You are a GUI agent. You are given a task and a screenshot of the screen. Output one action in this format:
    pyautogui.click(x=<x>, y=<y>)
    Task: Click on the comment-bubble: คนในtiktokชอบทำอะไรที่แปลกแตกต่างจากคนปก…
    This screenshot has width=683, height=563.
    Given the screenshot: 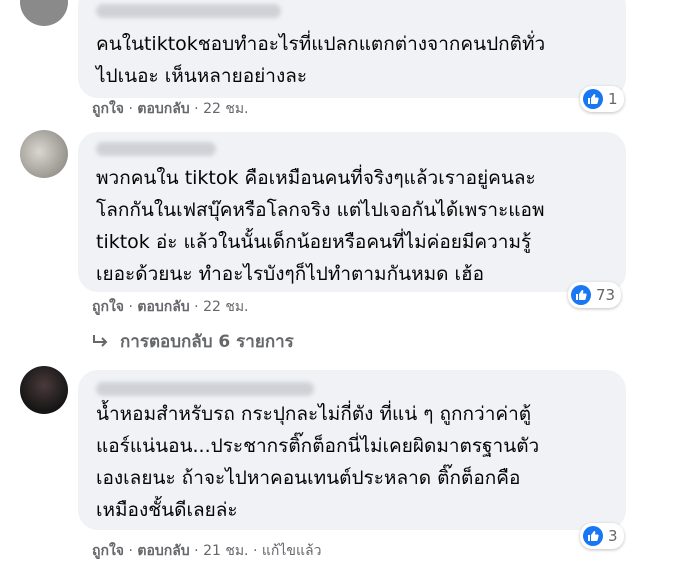 What is the action you would take?
    pyautogui.click(x=352, y=49)
    